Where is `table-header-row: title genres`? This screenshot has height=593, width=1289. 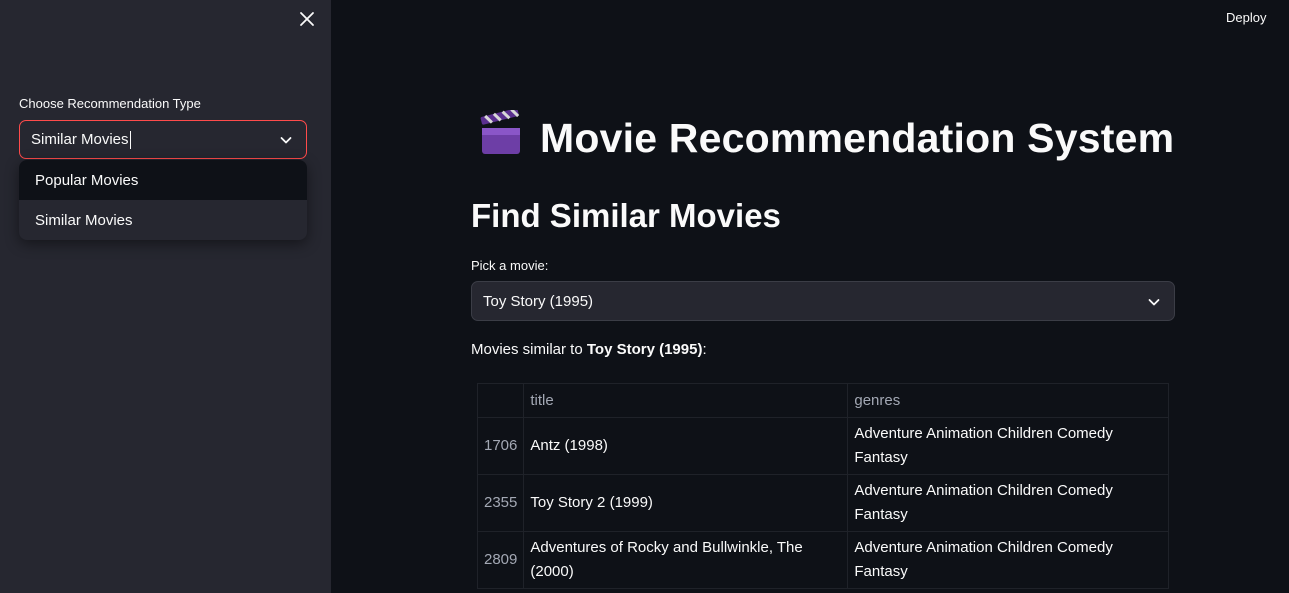 table-header-row: title genres is located at coordinates (822, 400).